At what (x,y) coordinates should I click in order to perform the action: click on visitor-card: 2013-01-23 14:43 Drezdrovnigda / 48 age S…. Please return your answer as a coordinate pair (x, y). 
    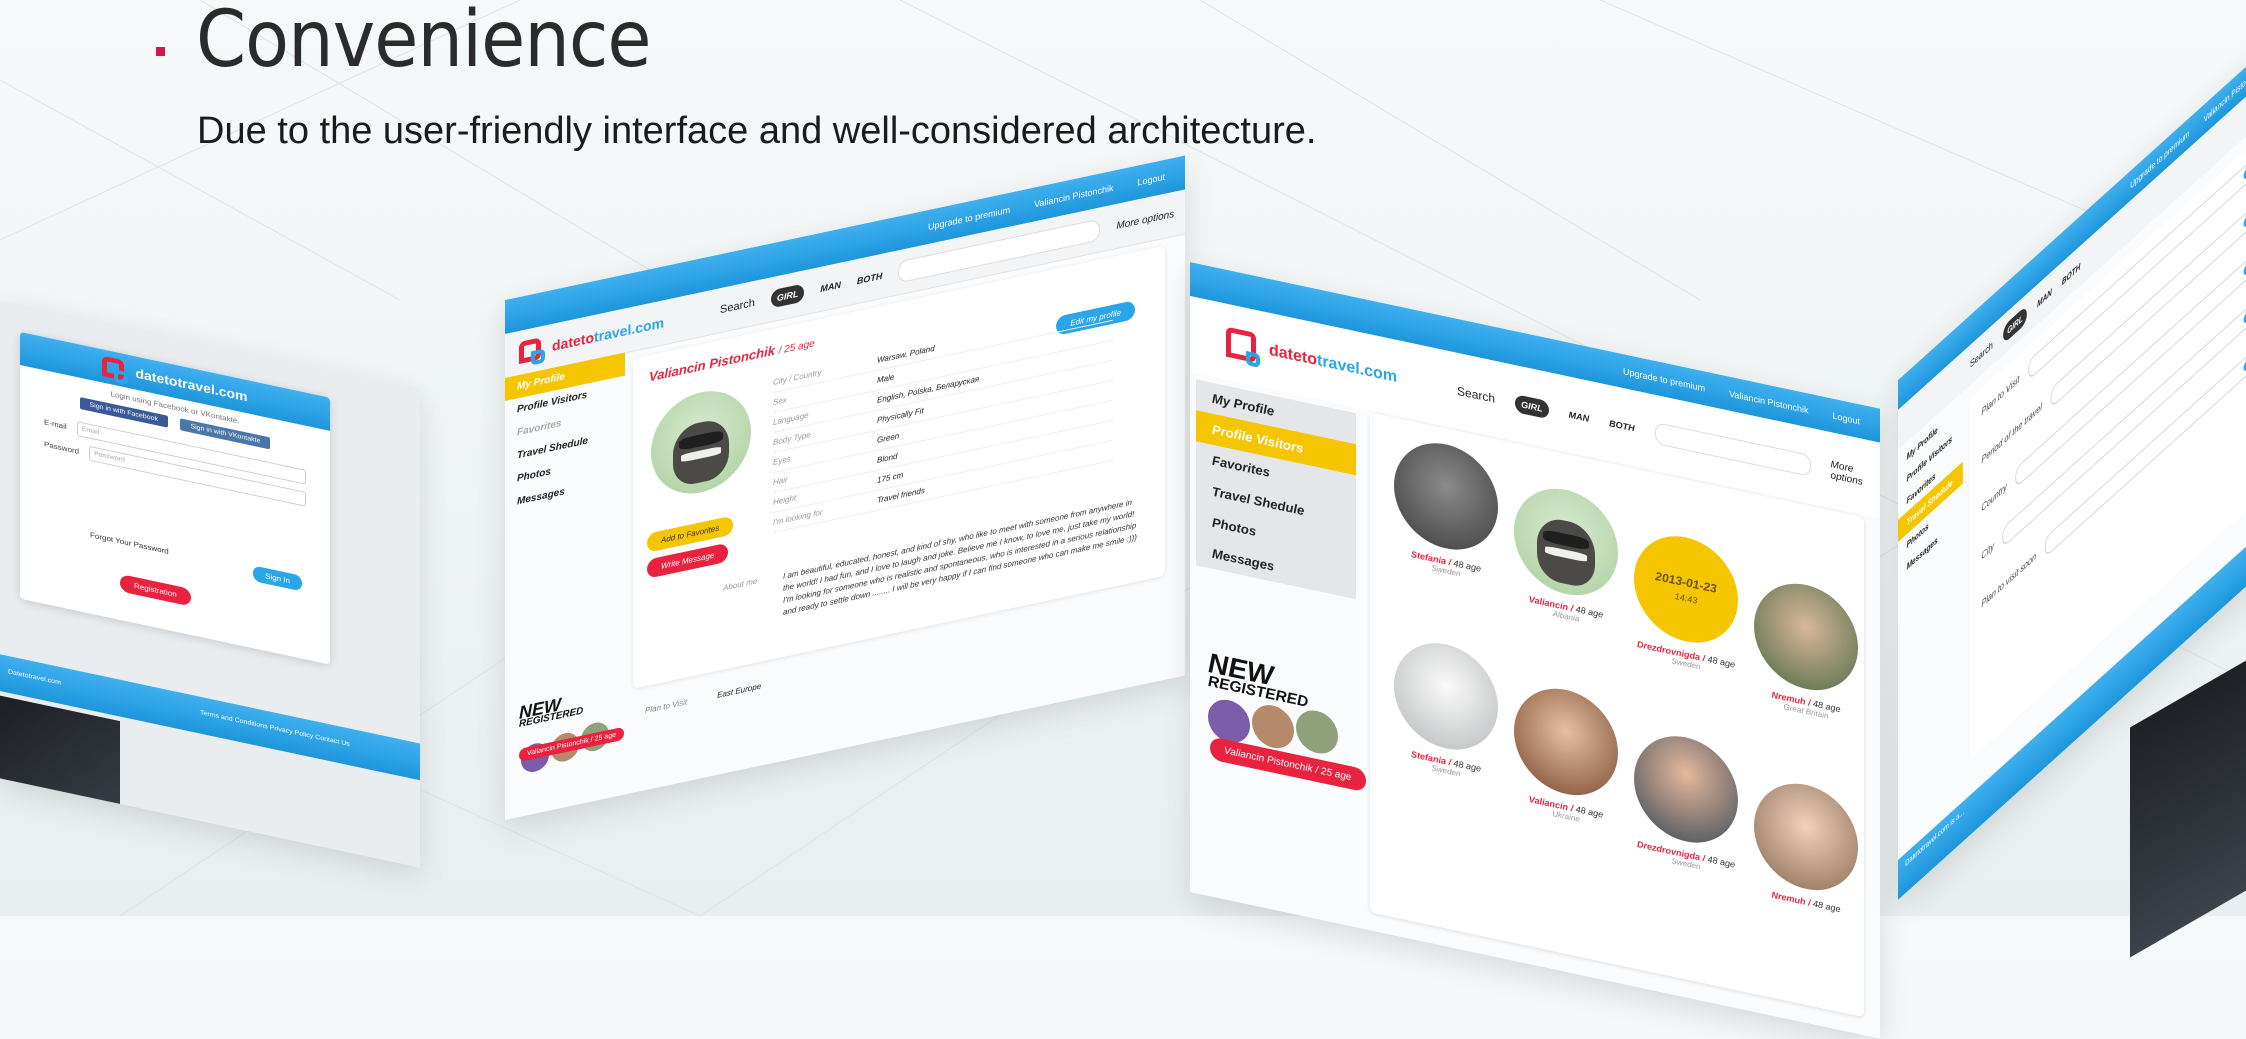
    Looking at the image, I should click on (1686, 603).